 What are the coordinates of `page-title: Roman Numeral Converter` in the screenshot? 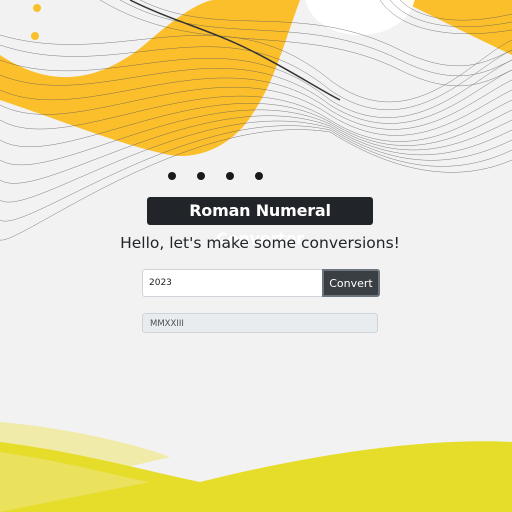 It's located at (260, 222).